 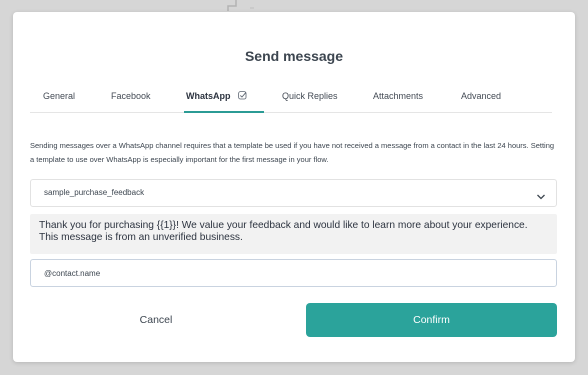 What do you see at coordinates (293, 193) in the screenshot?
I see `template-select: sample_purchase_feedback` at bounding box center [293, 193].